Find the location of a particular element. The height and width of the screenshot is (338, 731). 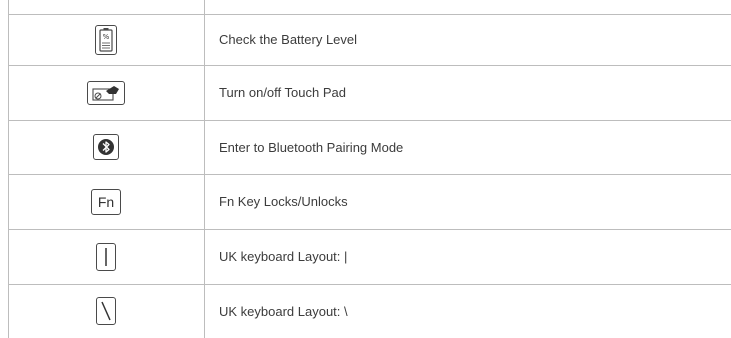

table-row: % Check the Battery Level is located at coordinates (369, 39).